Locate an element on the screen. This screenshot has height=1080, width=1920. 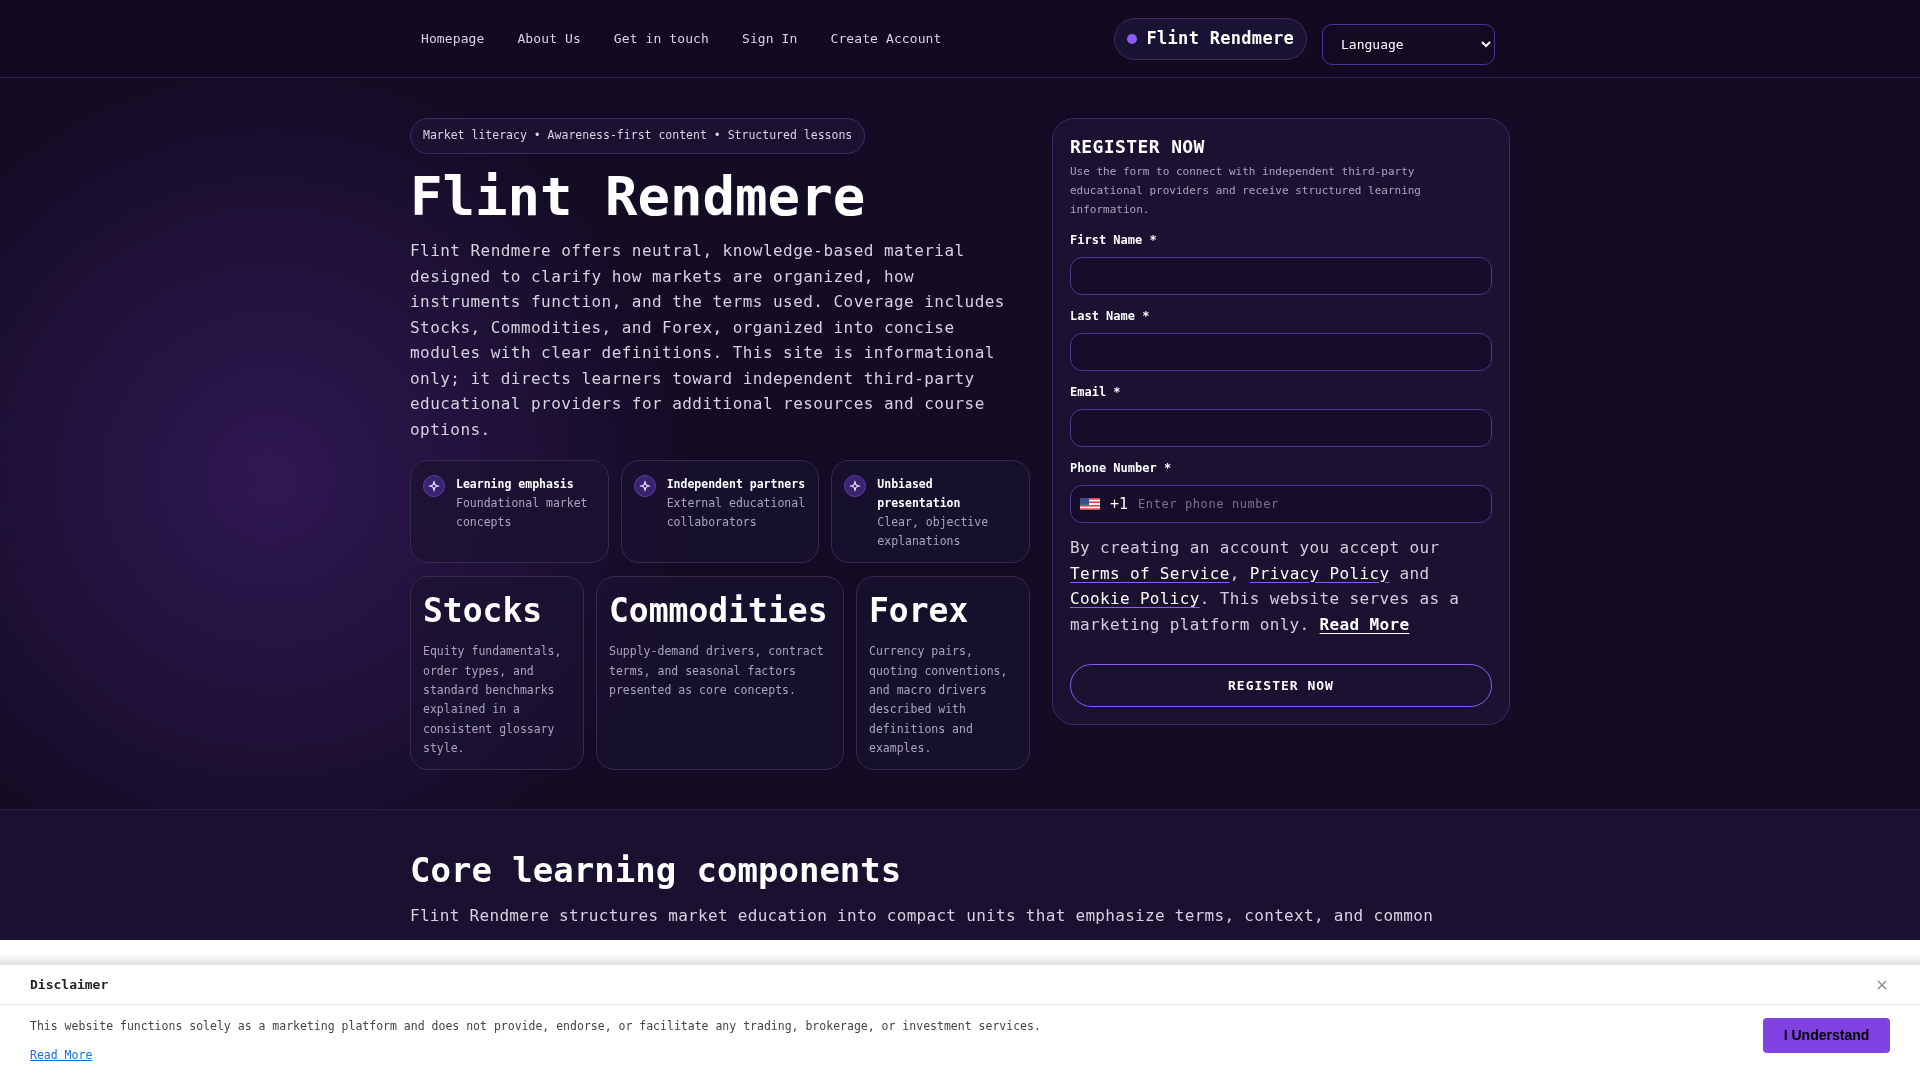
nav-link: Homepage is located at coordinates (453, 38).